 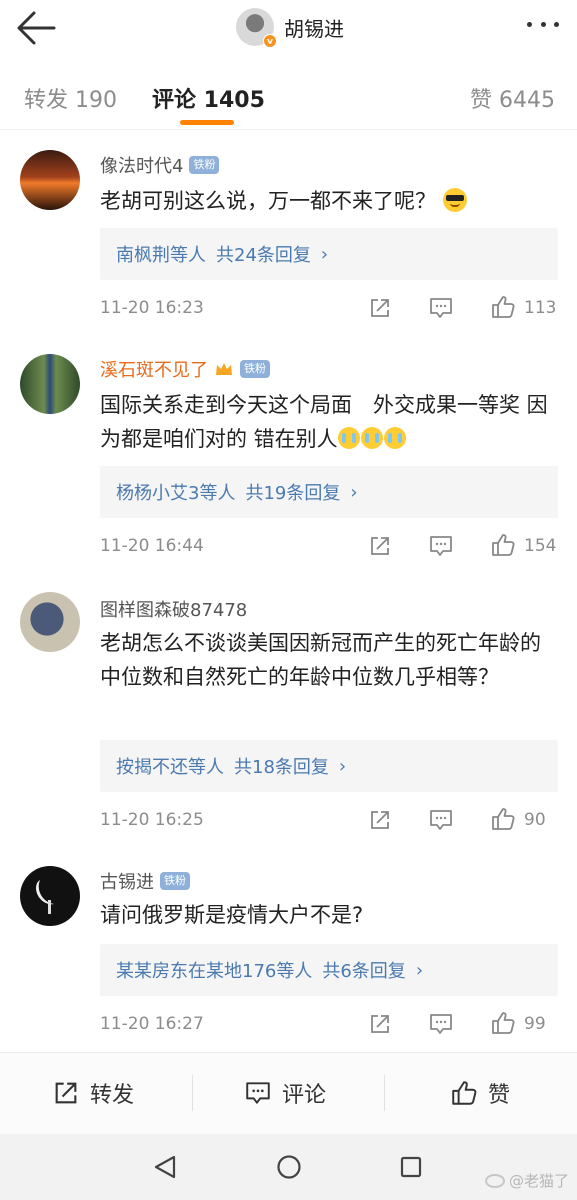 I want to click on like-count: 154, so click(x=540, y=546).